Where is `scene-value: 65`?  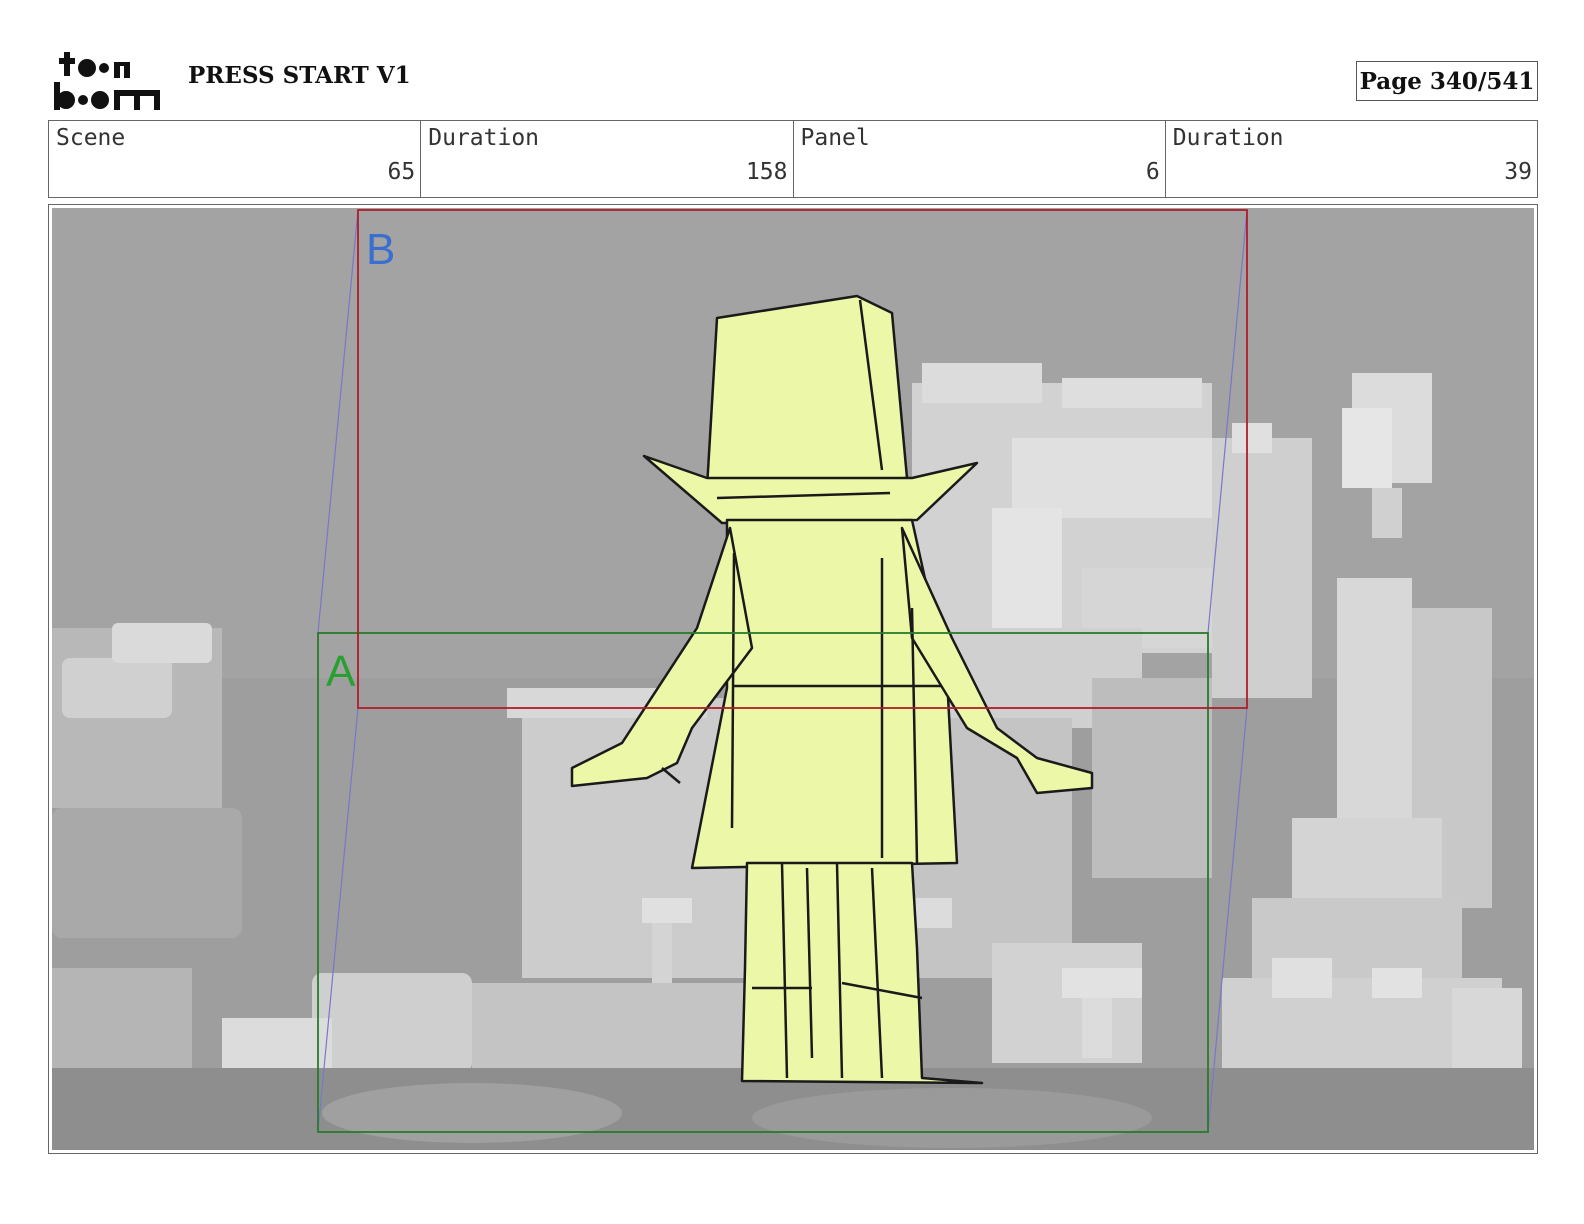 scene-value: 65 is located at coordinates (401, 172).